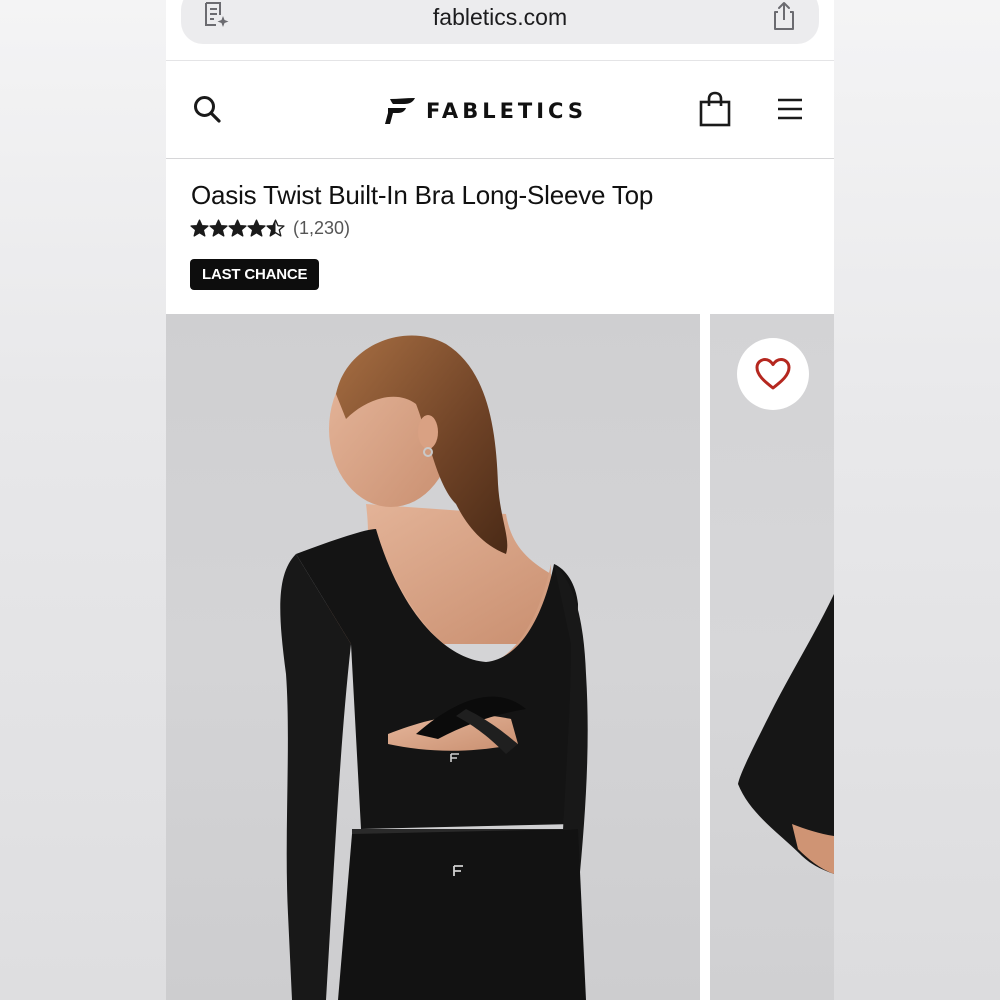 Image resolution: width=1000 pixels, height=1000 pixels. Describe the element at coordinates (786, 734) in the screenshot. I see `model-photo-side-view` at that location.